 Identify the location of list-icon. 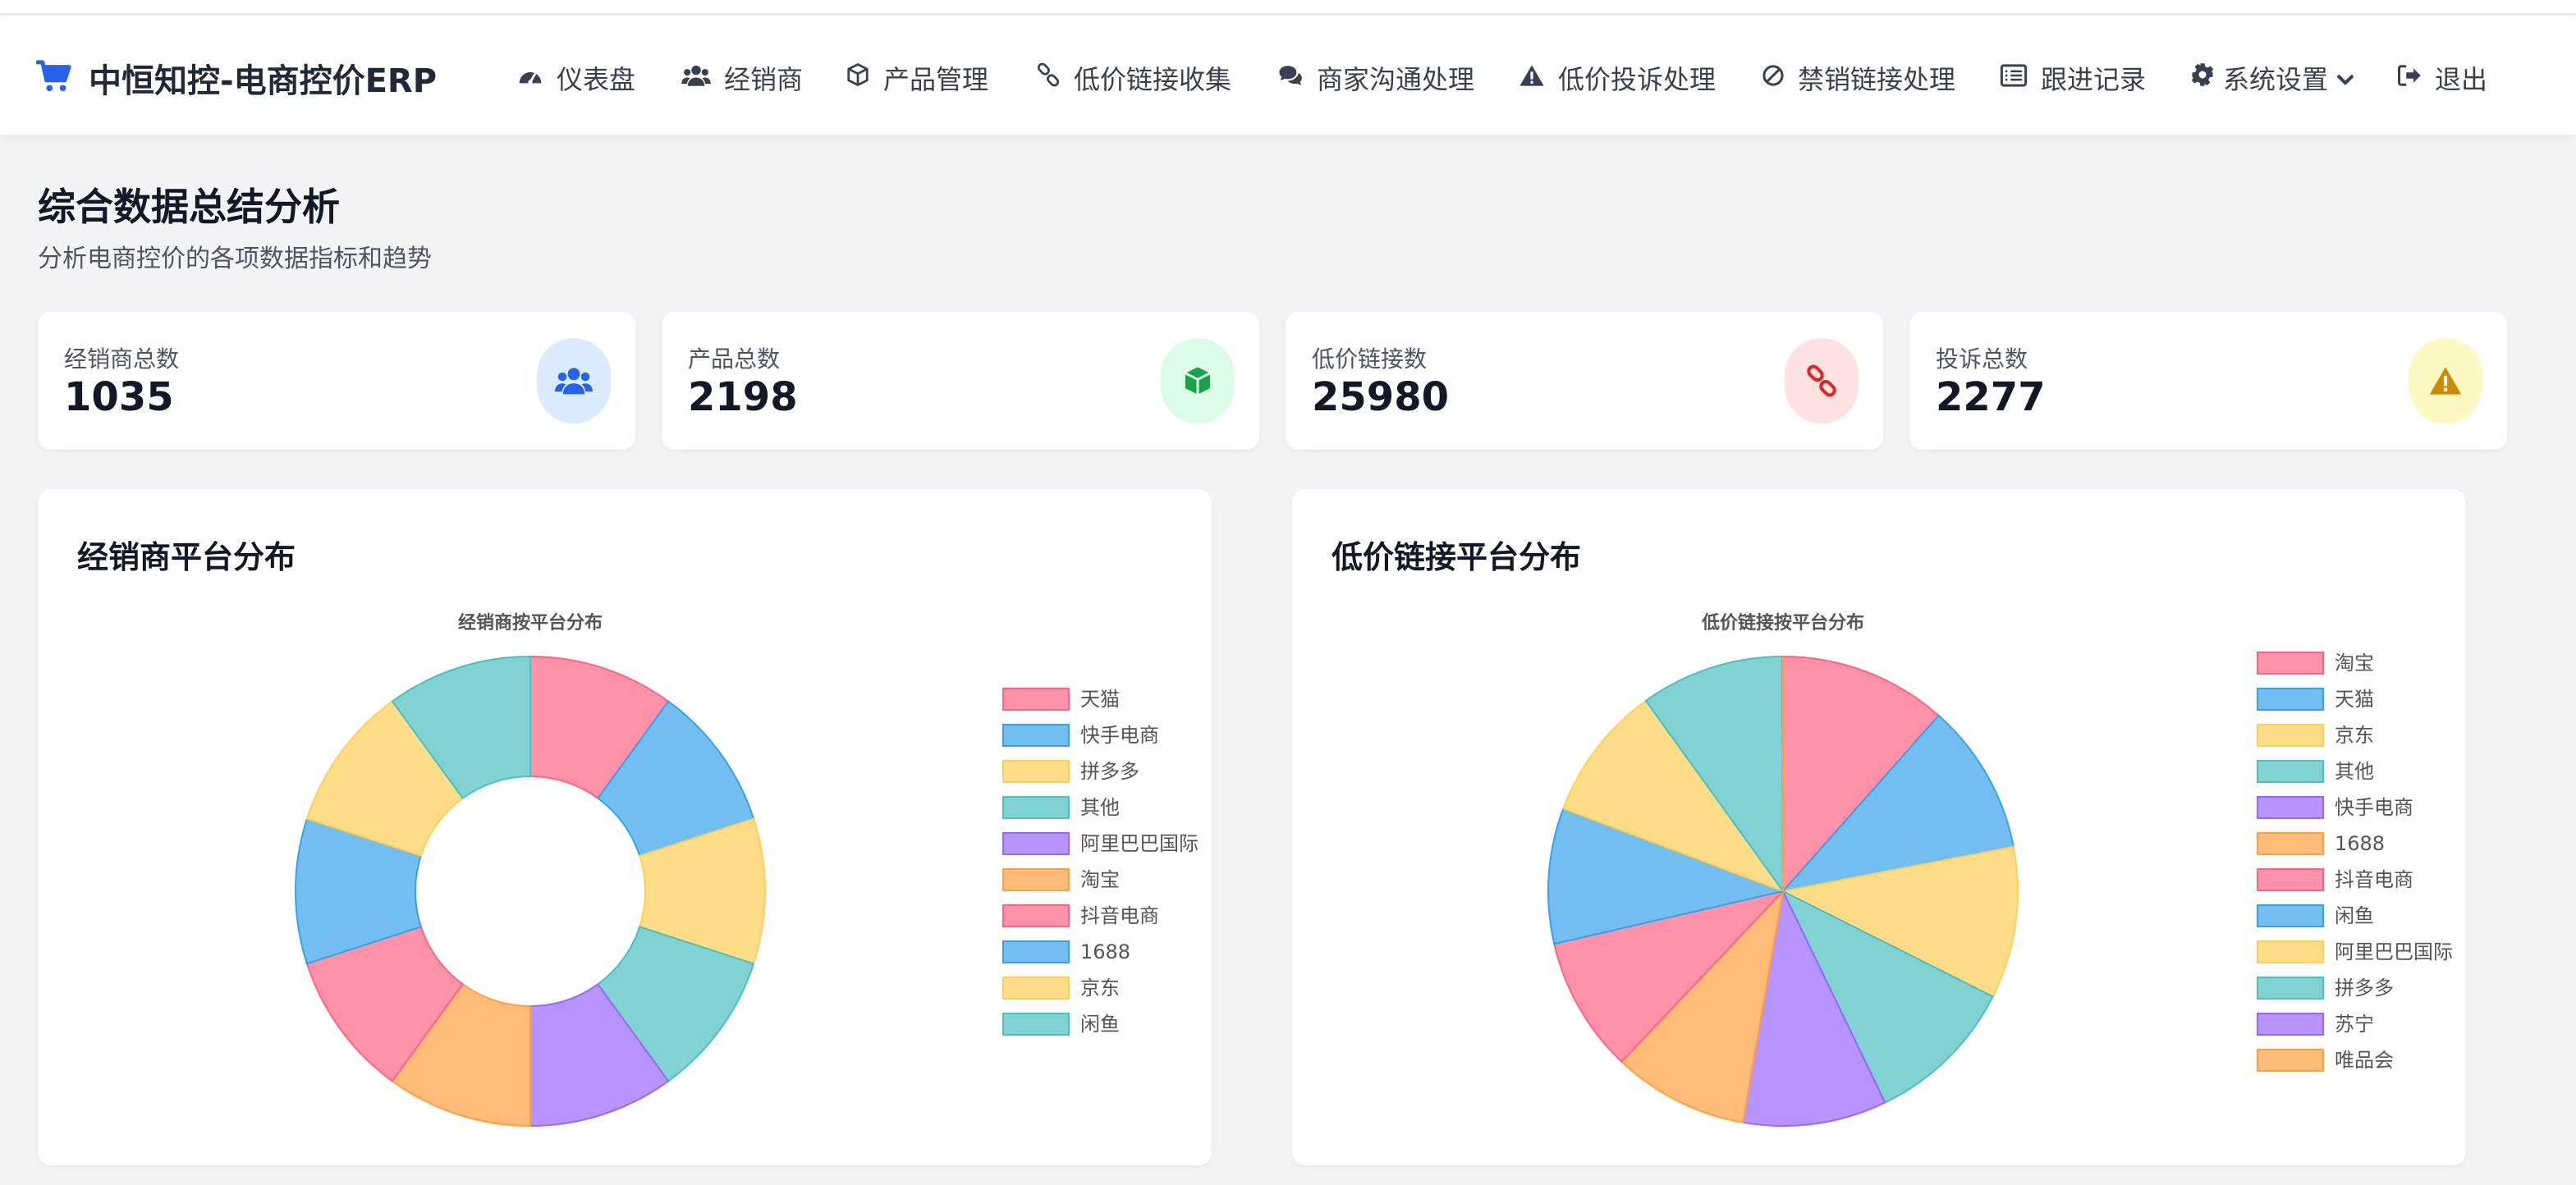
(2014, 78).